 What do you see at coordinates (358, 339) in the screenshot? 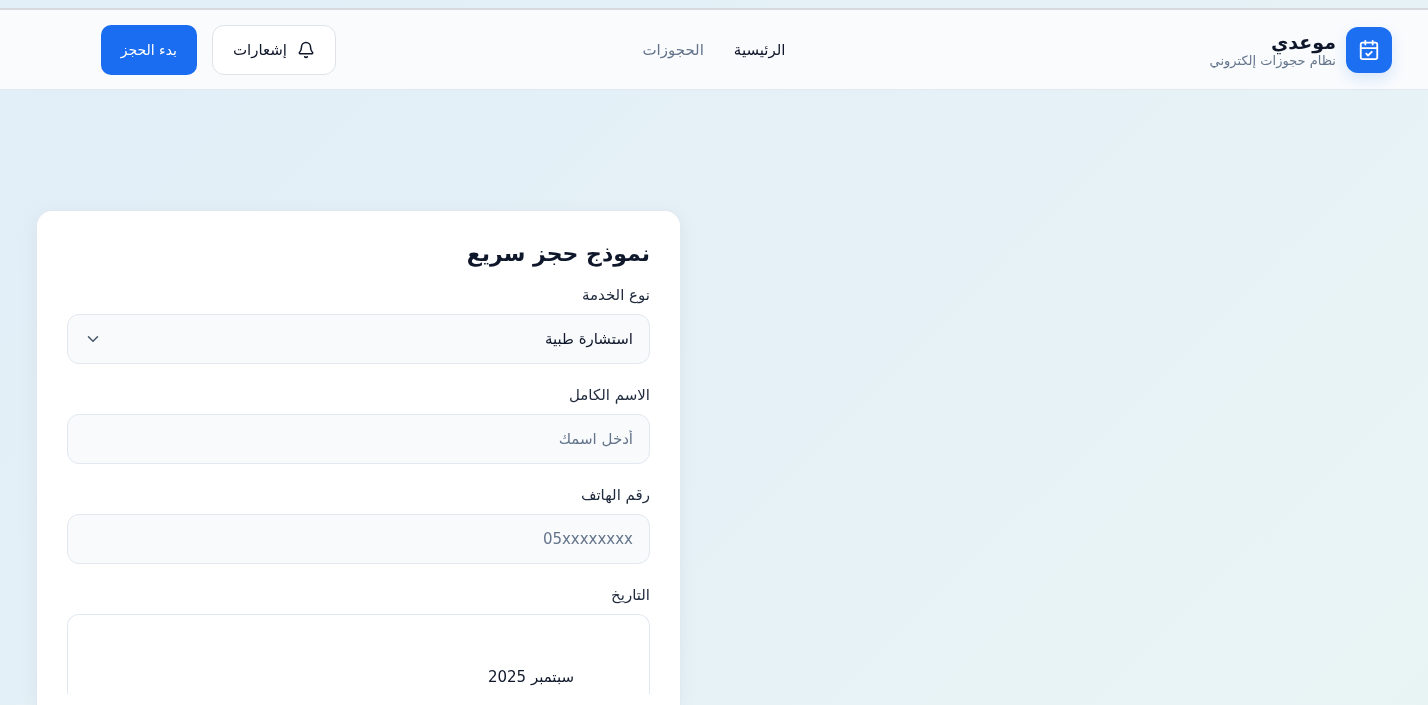
I see `service-select: استشارة طبية` at bounding box center [358, 339].